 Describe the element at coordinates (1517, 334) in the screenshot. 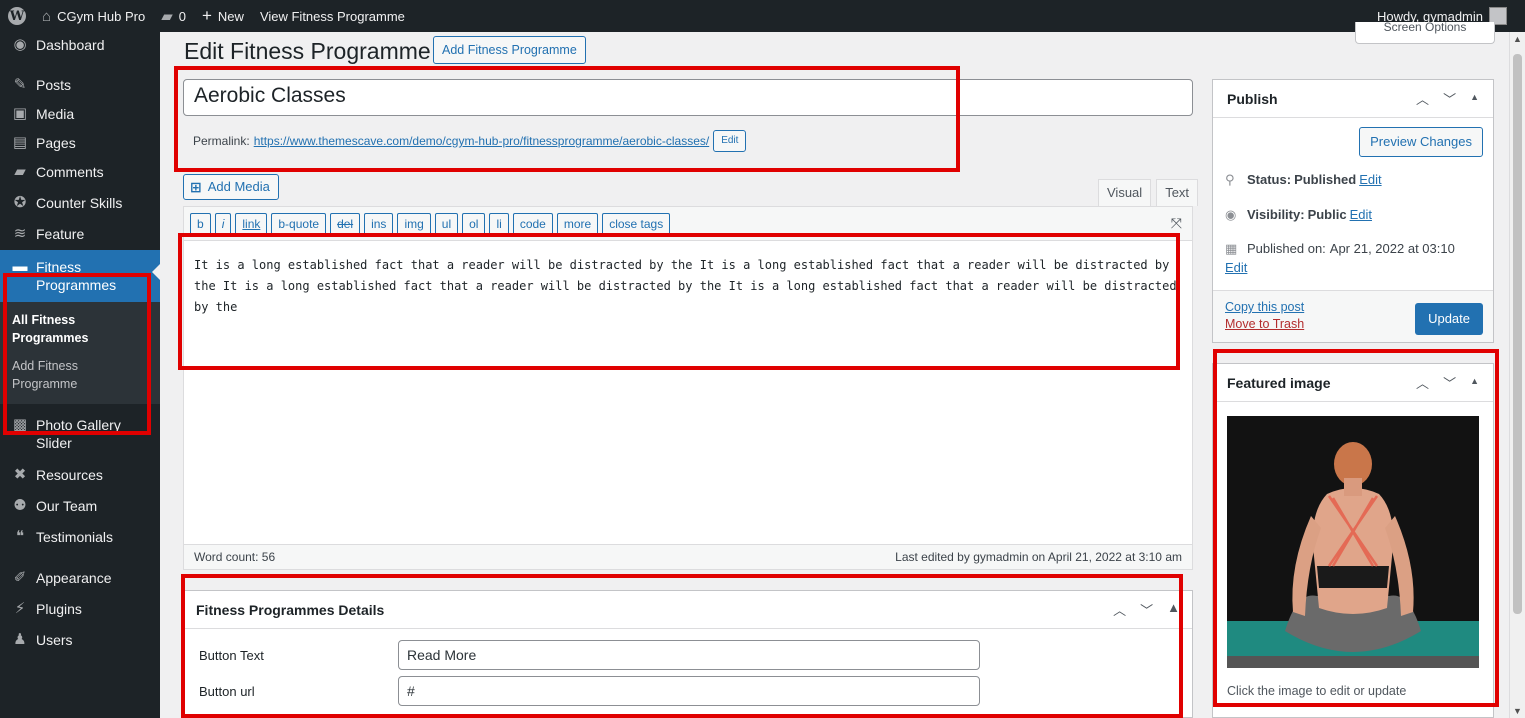

I see `scroll-thumb` at that location.